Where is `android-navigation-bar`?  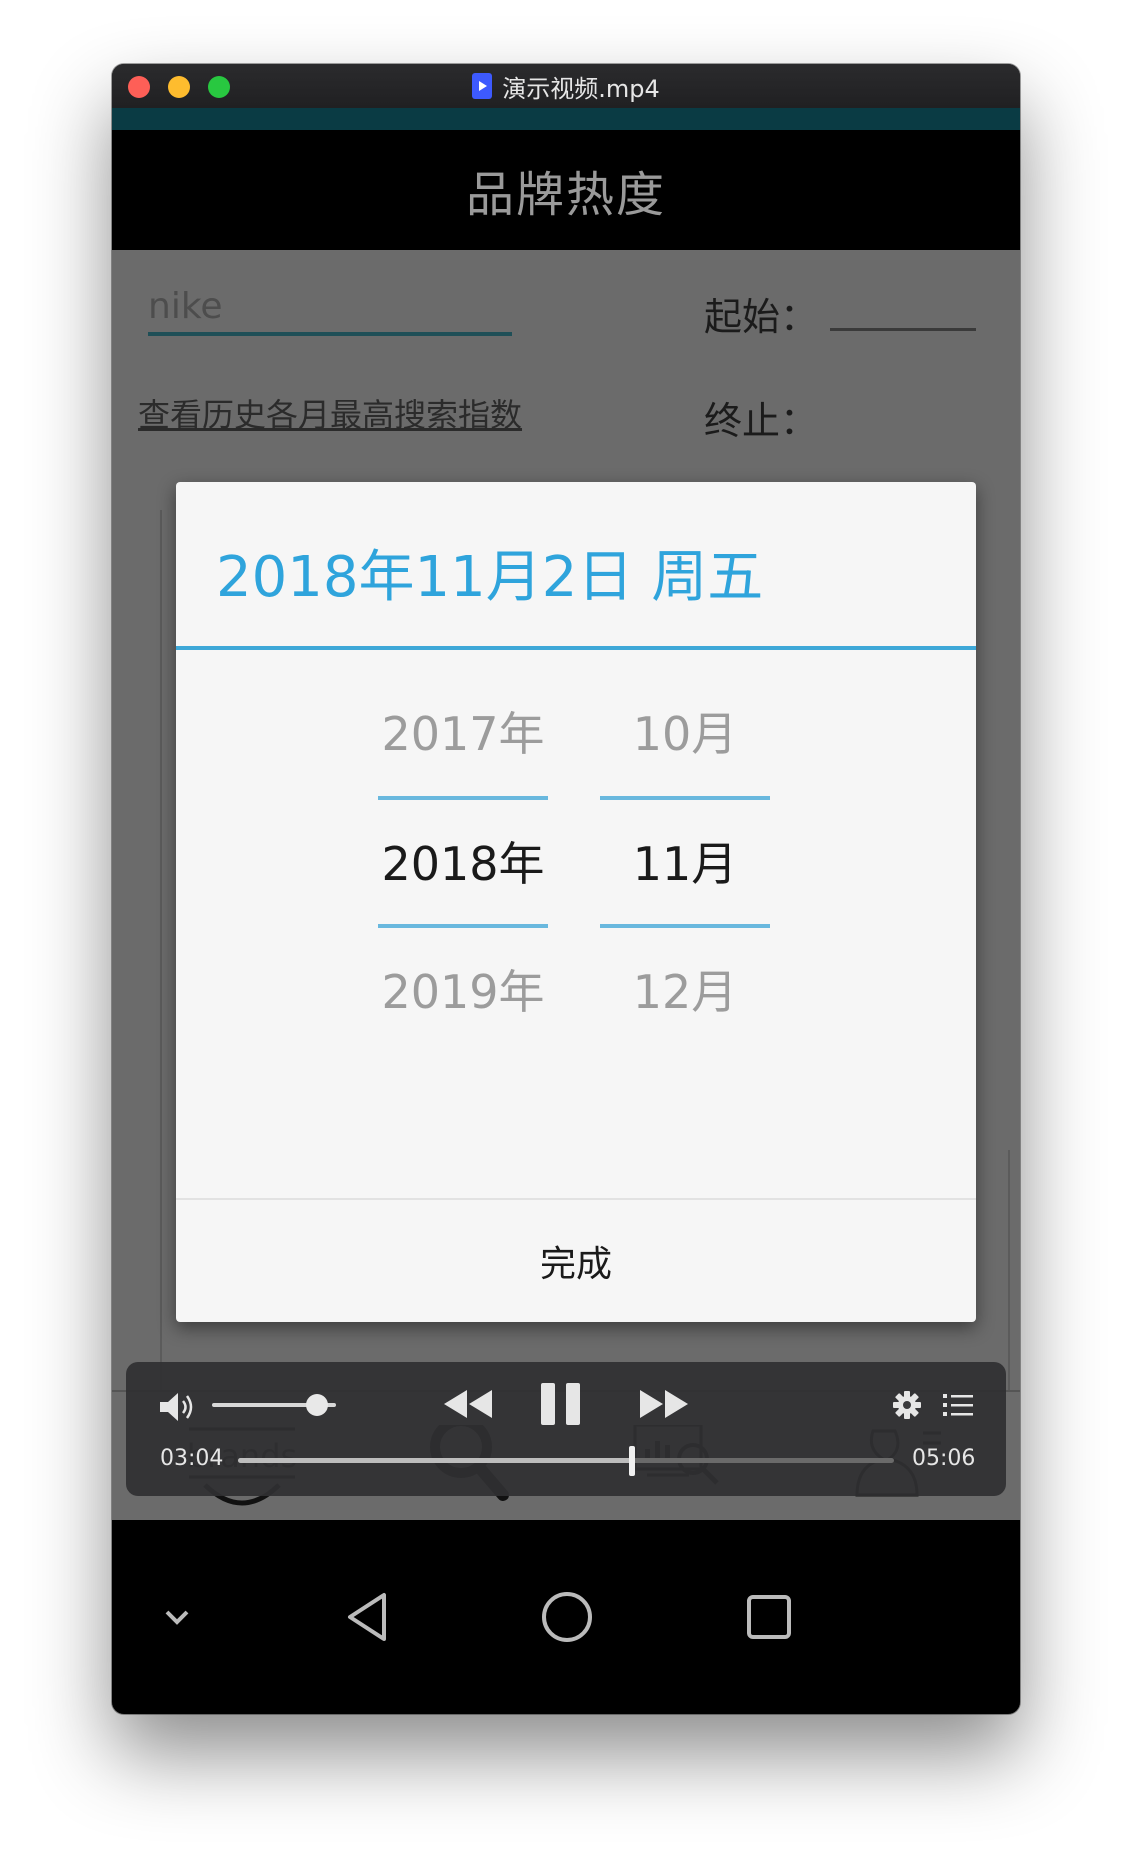 android-navigation-bar is located at coordinates (566, 1617).